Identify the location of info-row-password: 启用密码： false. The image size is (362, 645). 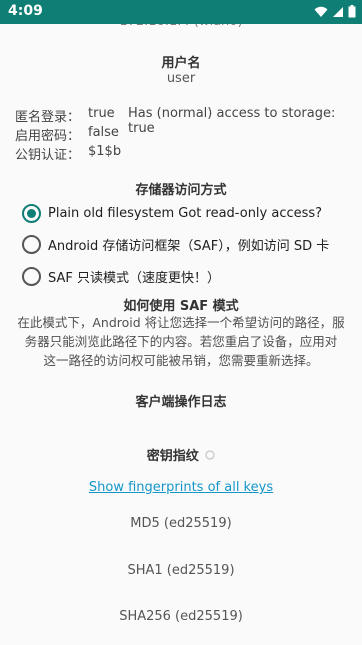
(64, 134).